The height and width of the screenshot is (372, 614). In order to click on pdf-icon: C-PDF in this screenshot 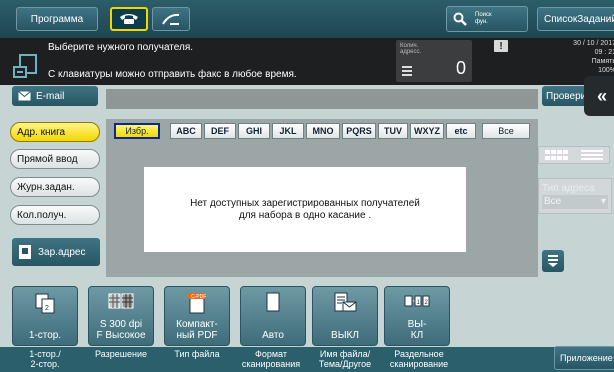, I will do `click(197, 303)`.